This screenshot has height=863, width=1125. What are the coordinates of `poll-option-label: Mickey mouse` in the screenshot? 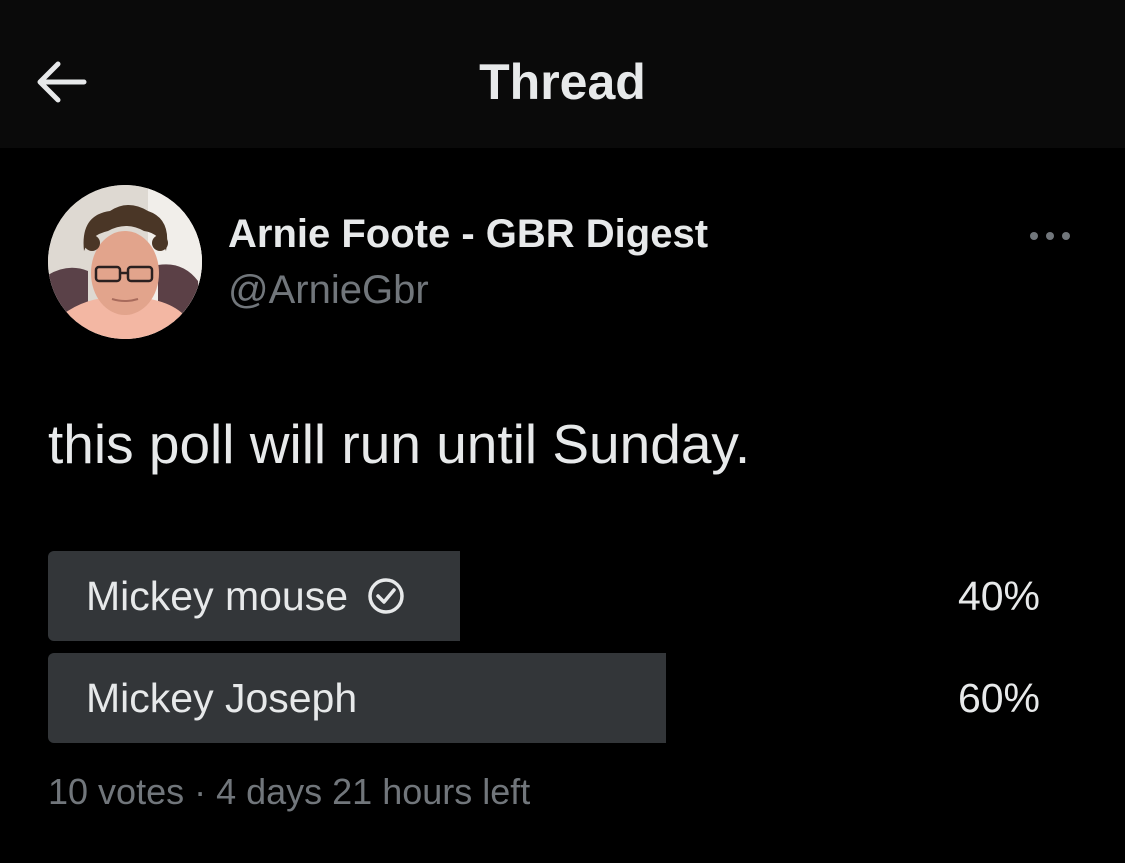 It's located at (217, 595).